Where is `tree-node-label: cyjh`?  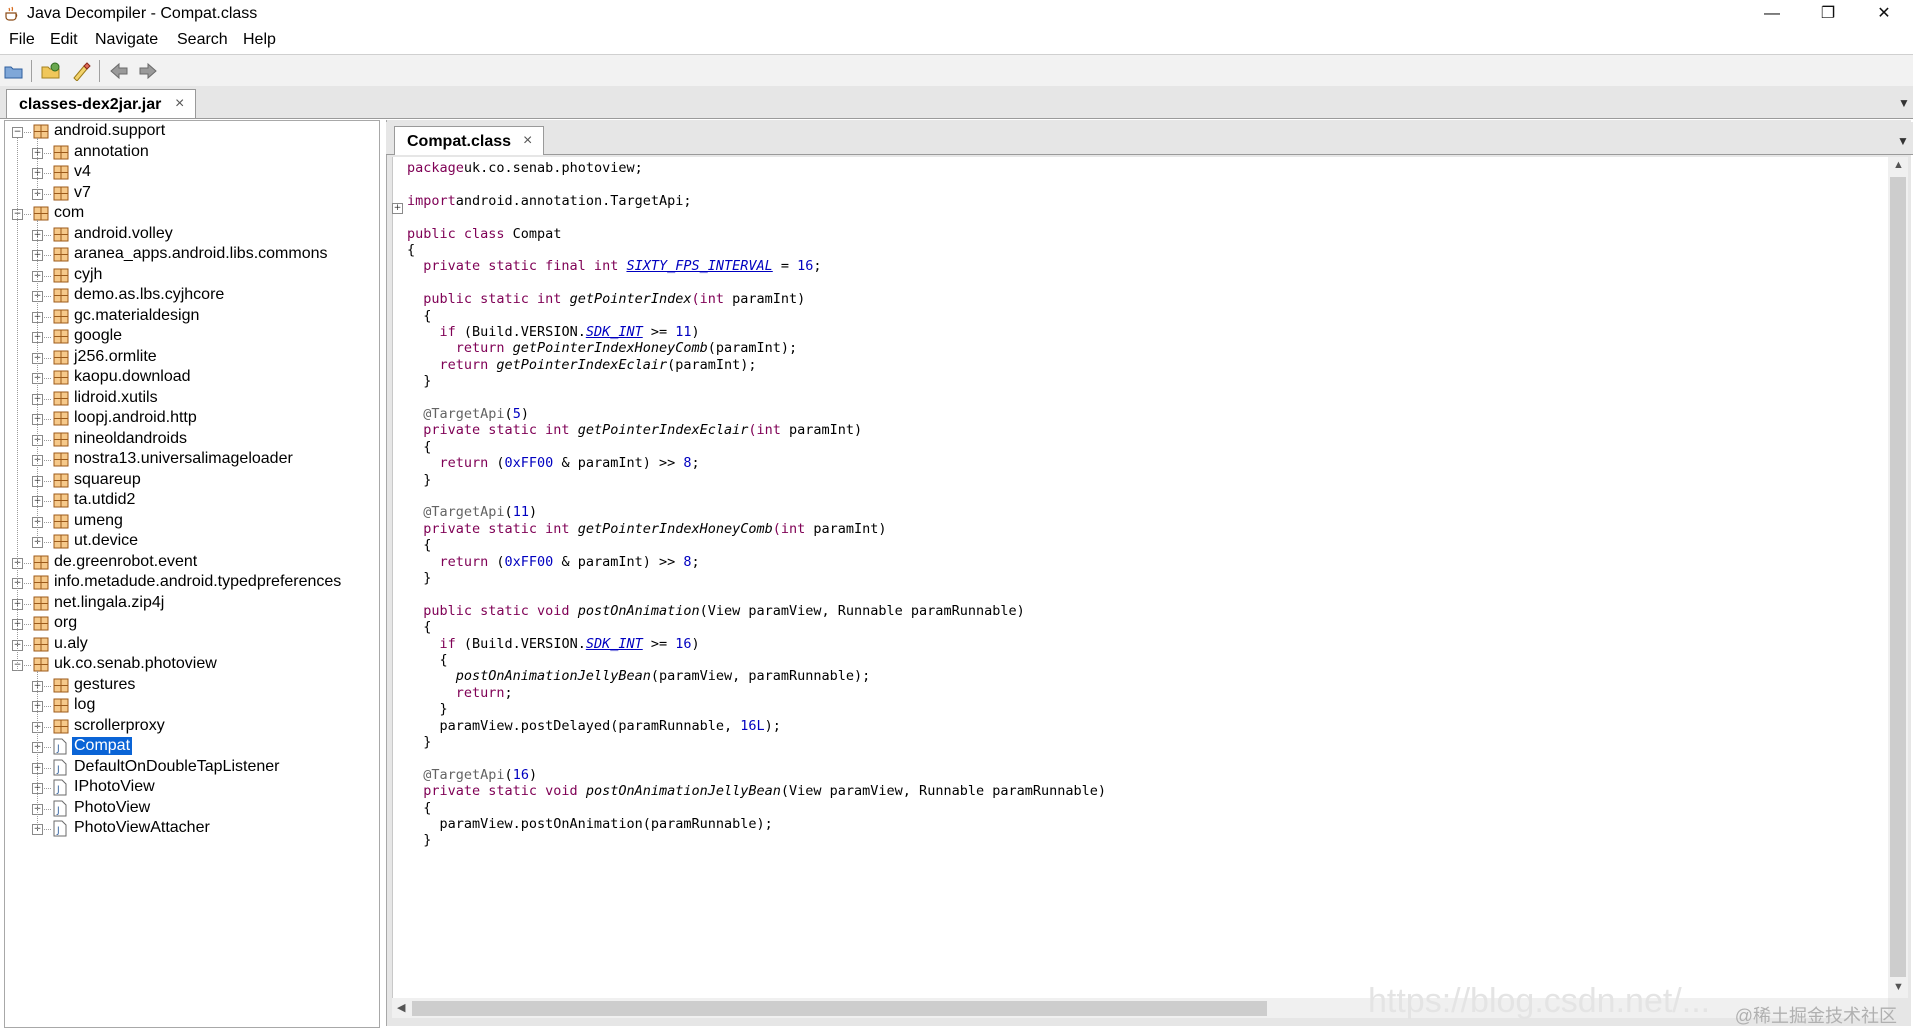
tree-node-label: cyjh is located at coordinates (88, 275).